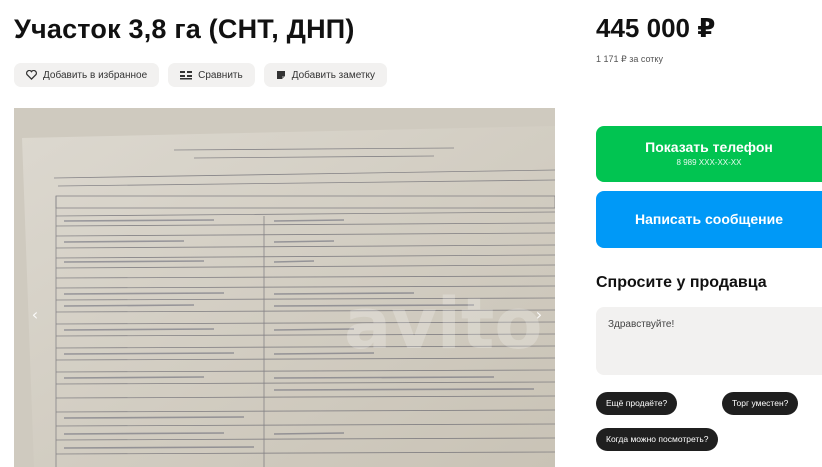 This screenshot has height=467, width=822. Describe the element at coordinates (220, 75) in the screenshot. I see `compare-label: Сравнить` at that location.